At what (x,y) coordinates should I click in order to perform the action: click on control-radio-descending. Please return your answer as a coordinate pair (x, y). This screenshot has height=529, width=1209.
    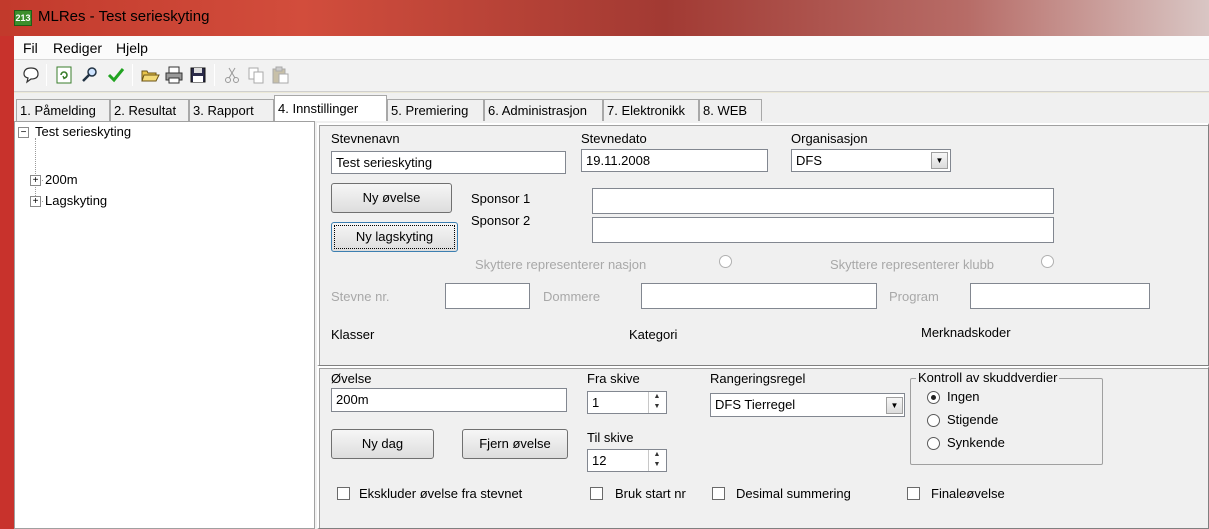
    Looking at the image, I should click on (933, 443).